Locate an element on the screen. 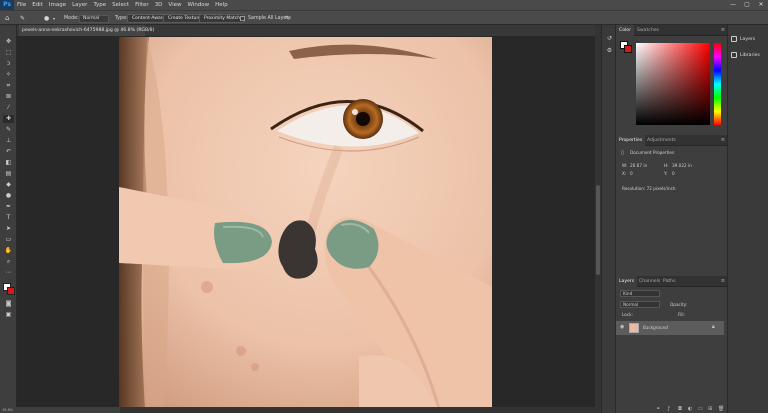 The width and height of the screenshot is (768, 413). crop-tool-icon: ⌗ is located at coordinates (8, 86).